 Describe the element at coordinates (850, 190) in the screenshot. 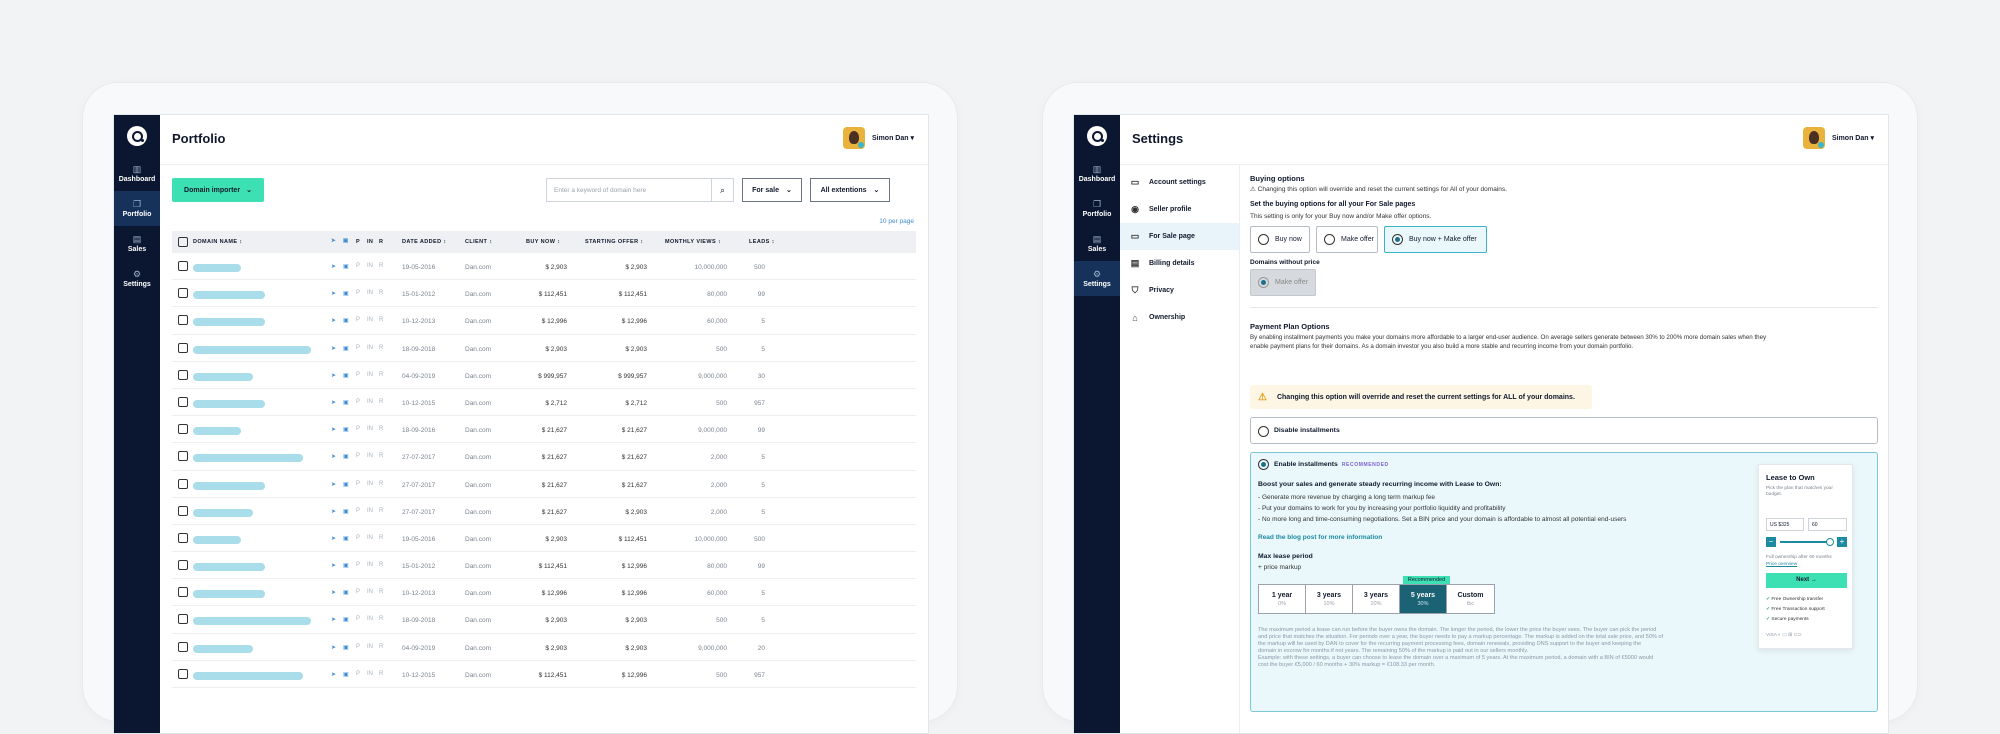

I see `extensions-dropdown: All extentions ⌄` at that location.